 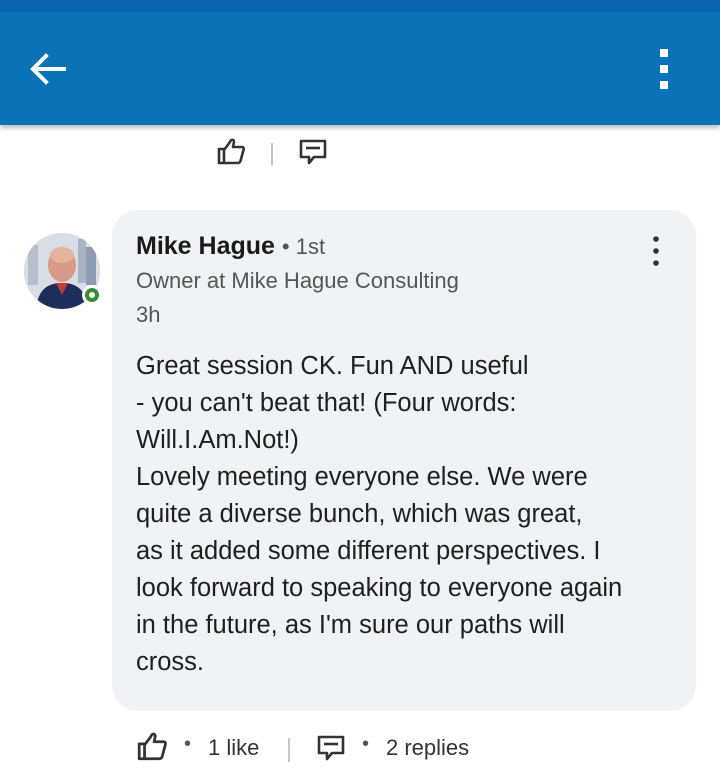 I want to click on comment-actions: • 1 like • 2 replies, so click(x=332, y=746).